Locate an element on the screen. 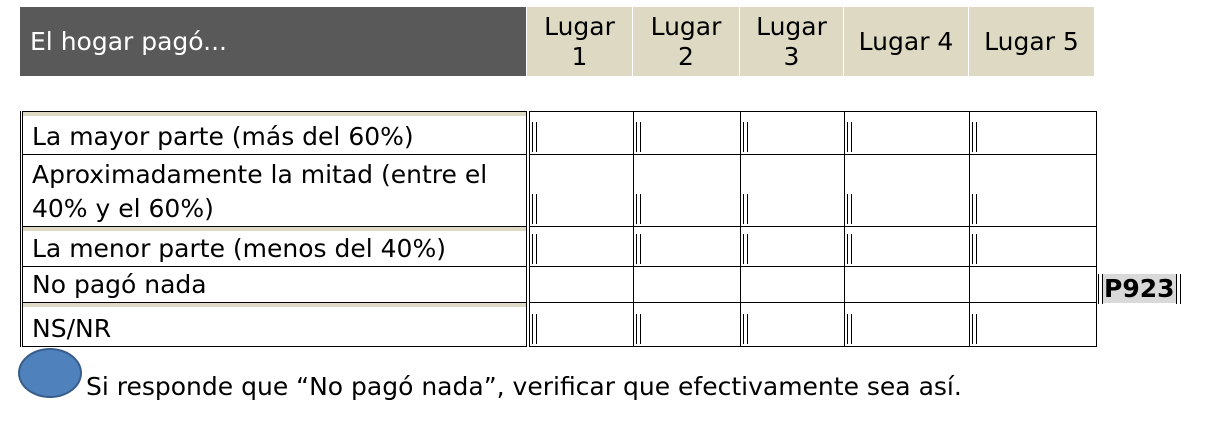 The height and width of the screenshot is (422, 1226). table-row: La menor parte (menos del 40%) is located at coordinates (558, 246).